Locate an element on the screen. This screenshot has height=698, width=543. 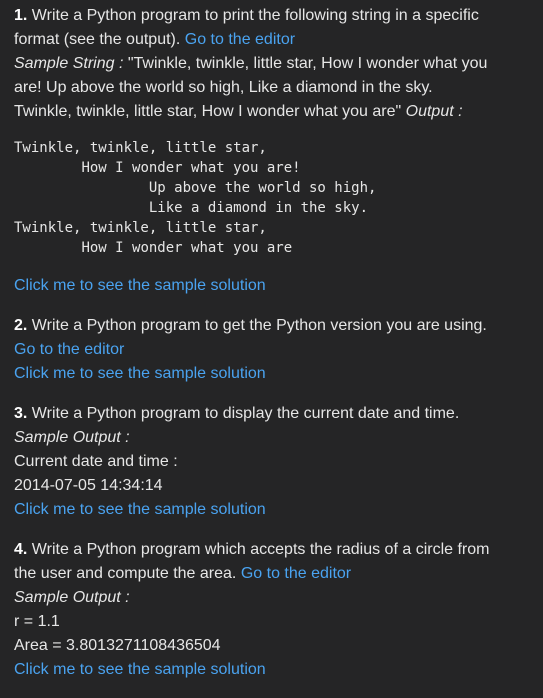
sample-string-label: Sample String : is located at coordinates (69, 63).